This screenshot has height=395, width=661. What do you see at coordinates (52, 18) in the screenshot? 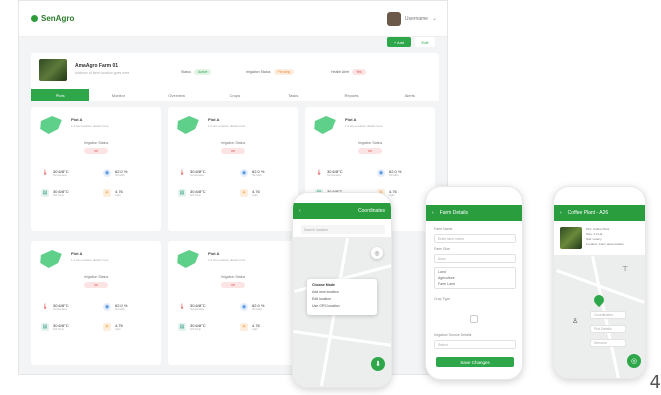
I see `app-logo: SenAgro` at bounding box center [52, 18].